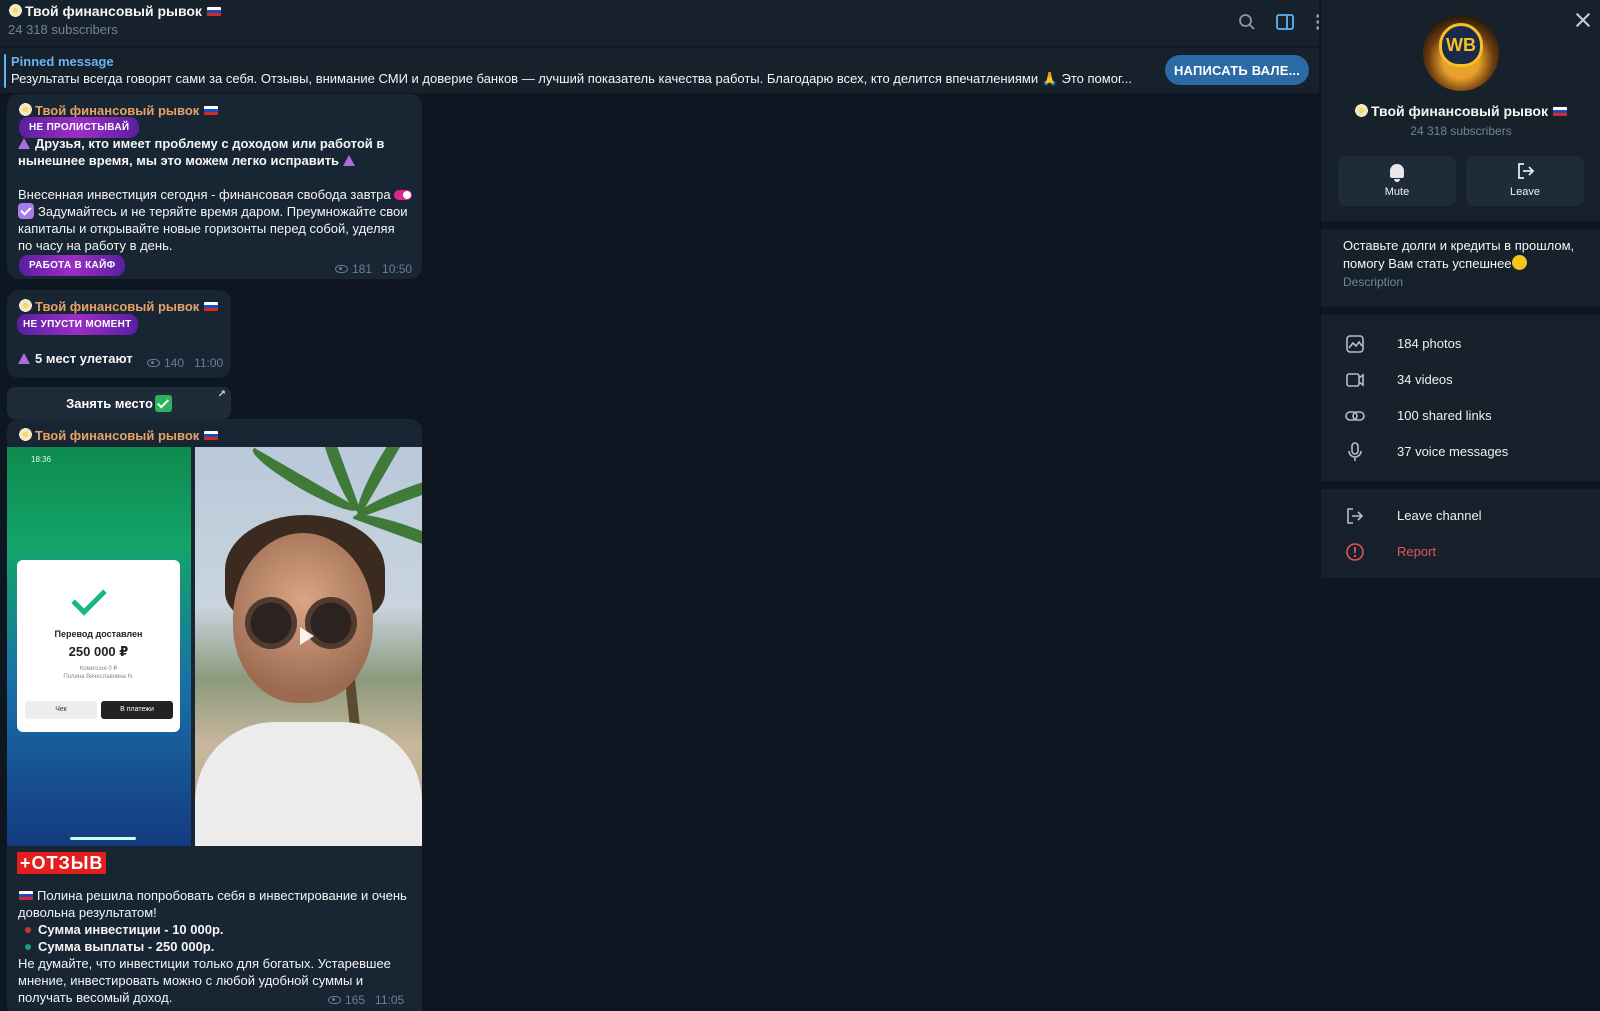  Describe the element at coordinates (1355, 552) in the screenshot. I see `report-icon` at that location.